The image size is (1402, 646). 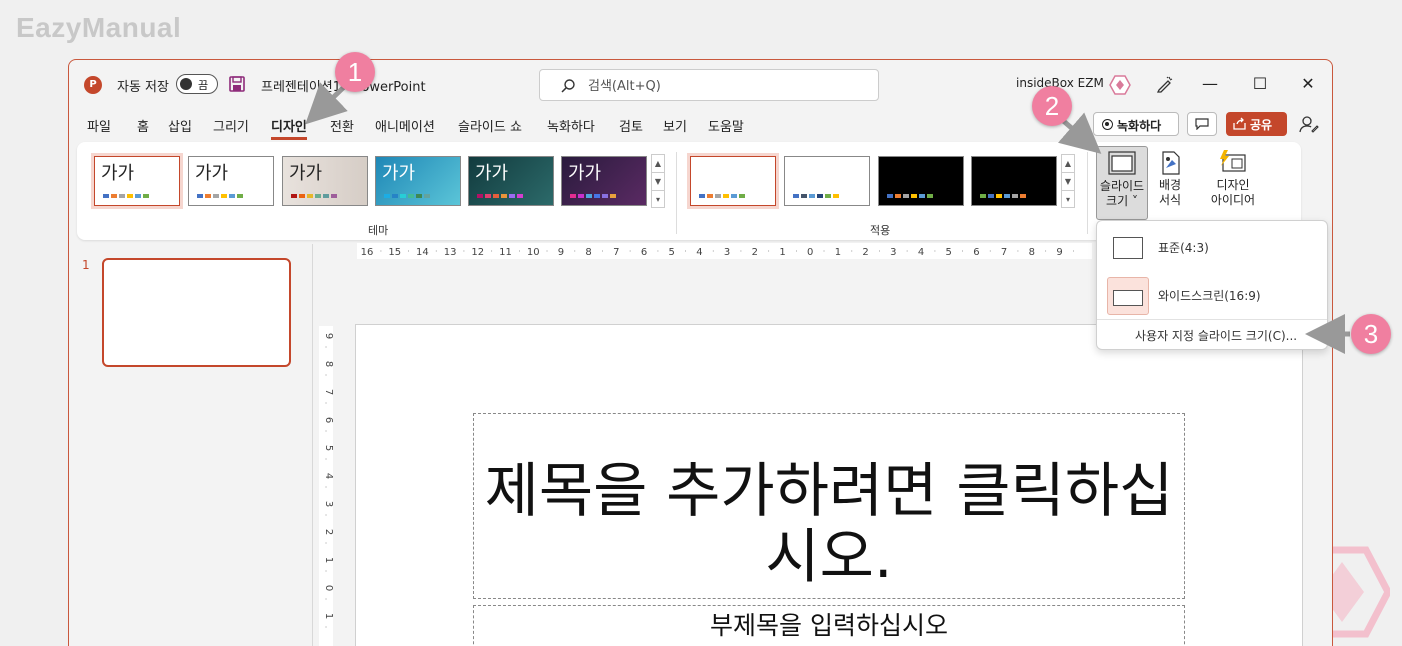 I want to click on callout-1-arrow, so click(x=326, y=103).